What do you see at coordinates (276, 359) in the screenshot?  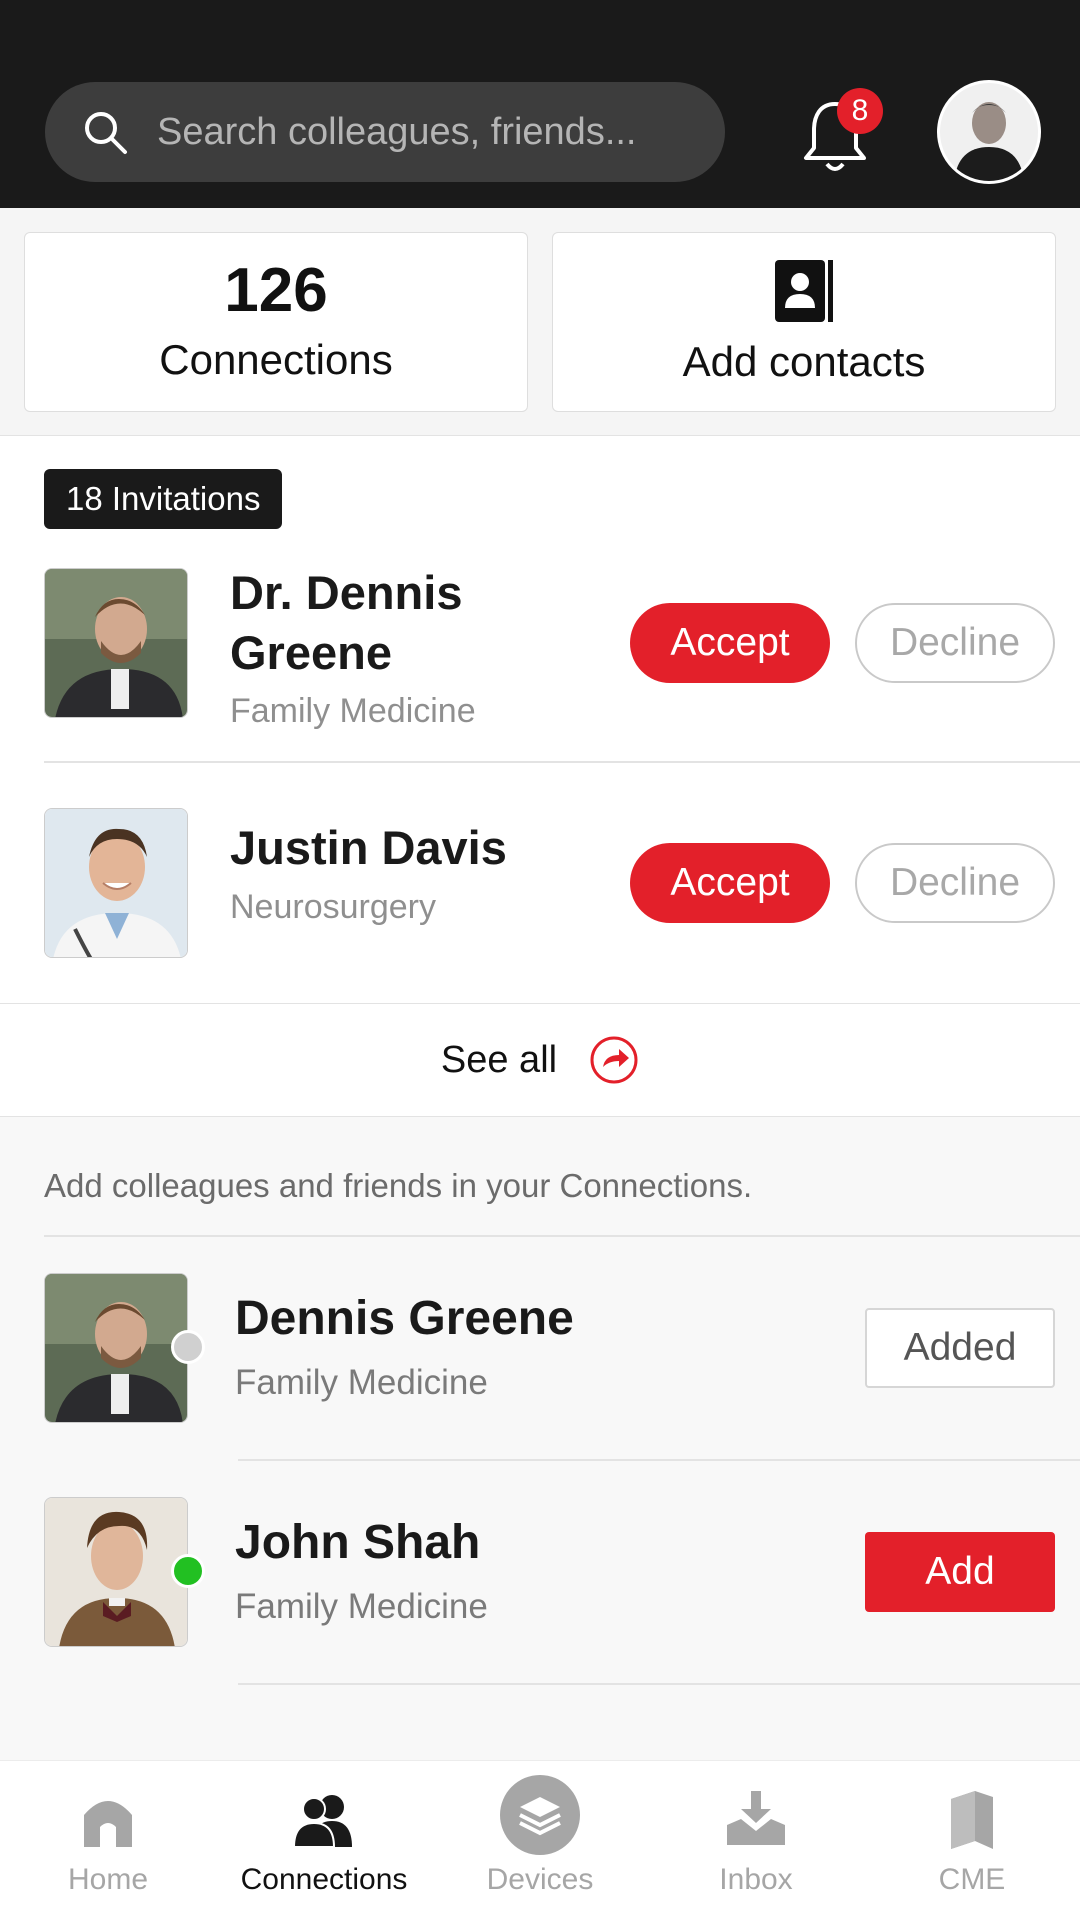 I see `connections-label: Connections` at bounding box center [276, 359].